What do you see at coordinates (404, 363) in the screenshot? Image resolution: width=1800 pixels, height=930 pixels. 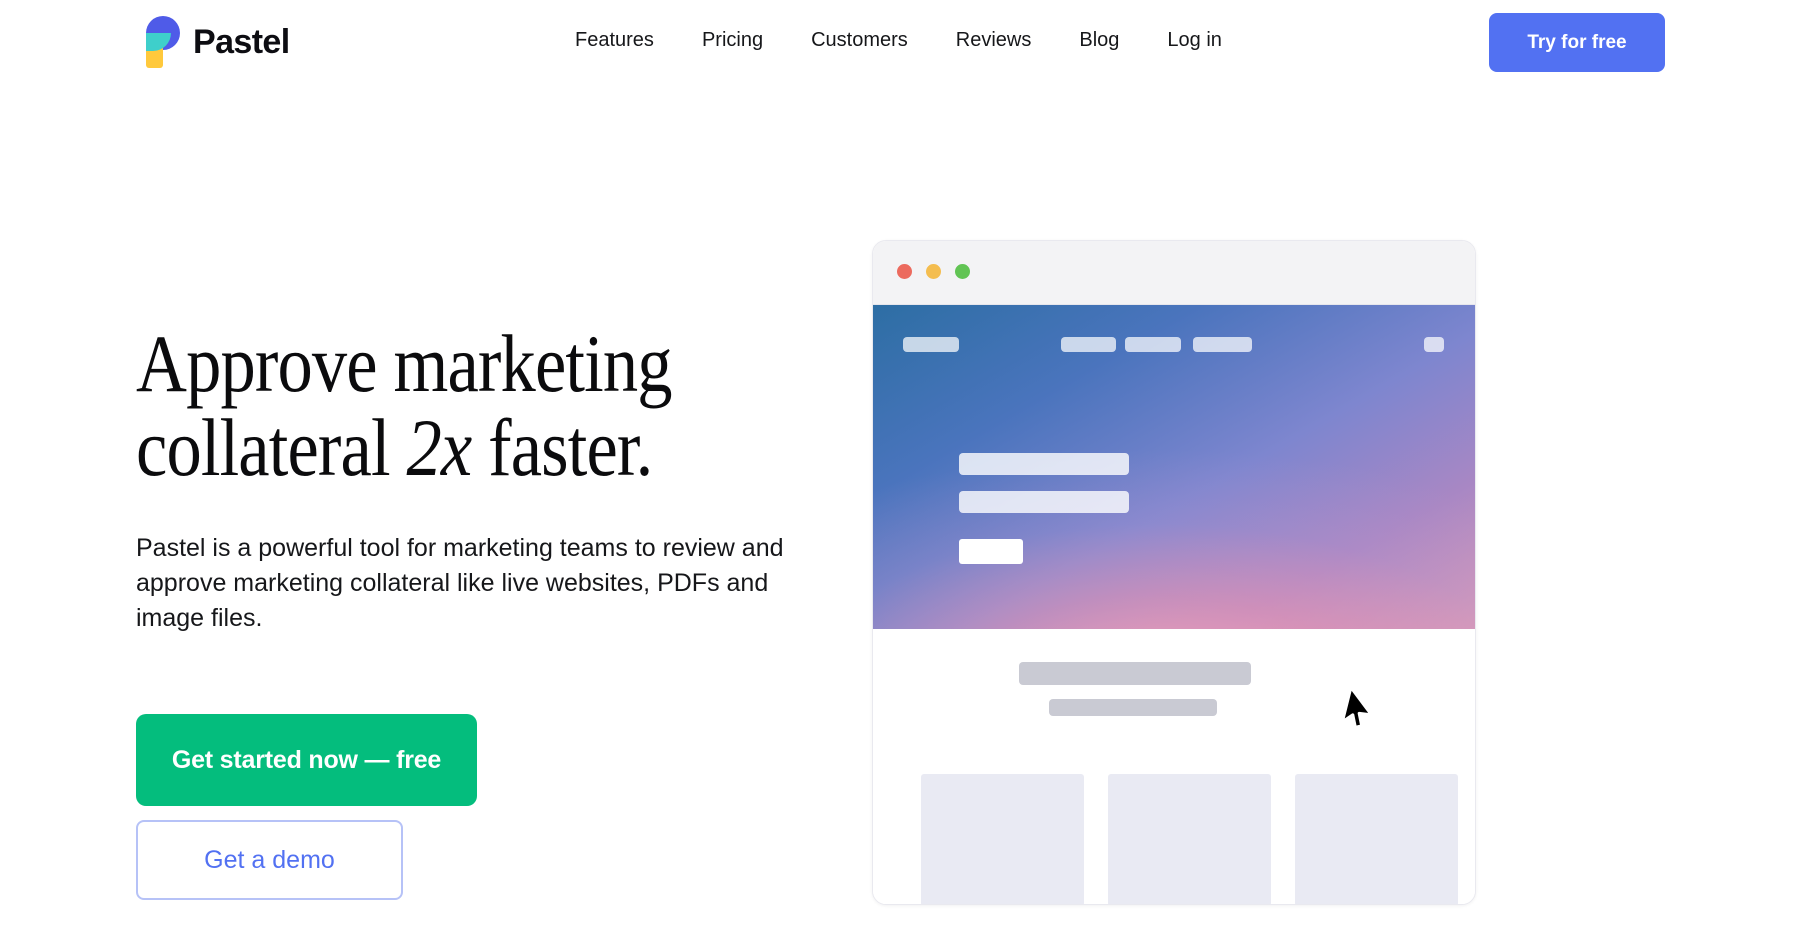 I see `headline-line-1: Approve marketing` at bounding box center [404, 363].